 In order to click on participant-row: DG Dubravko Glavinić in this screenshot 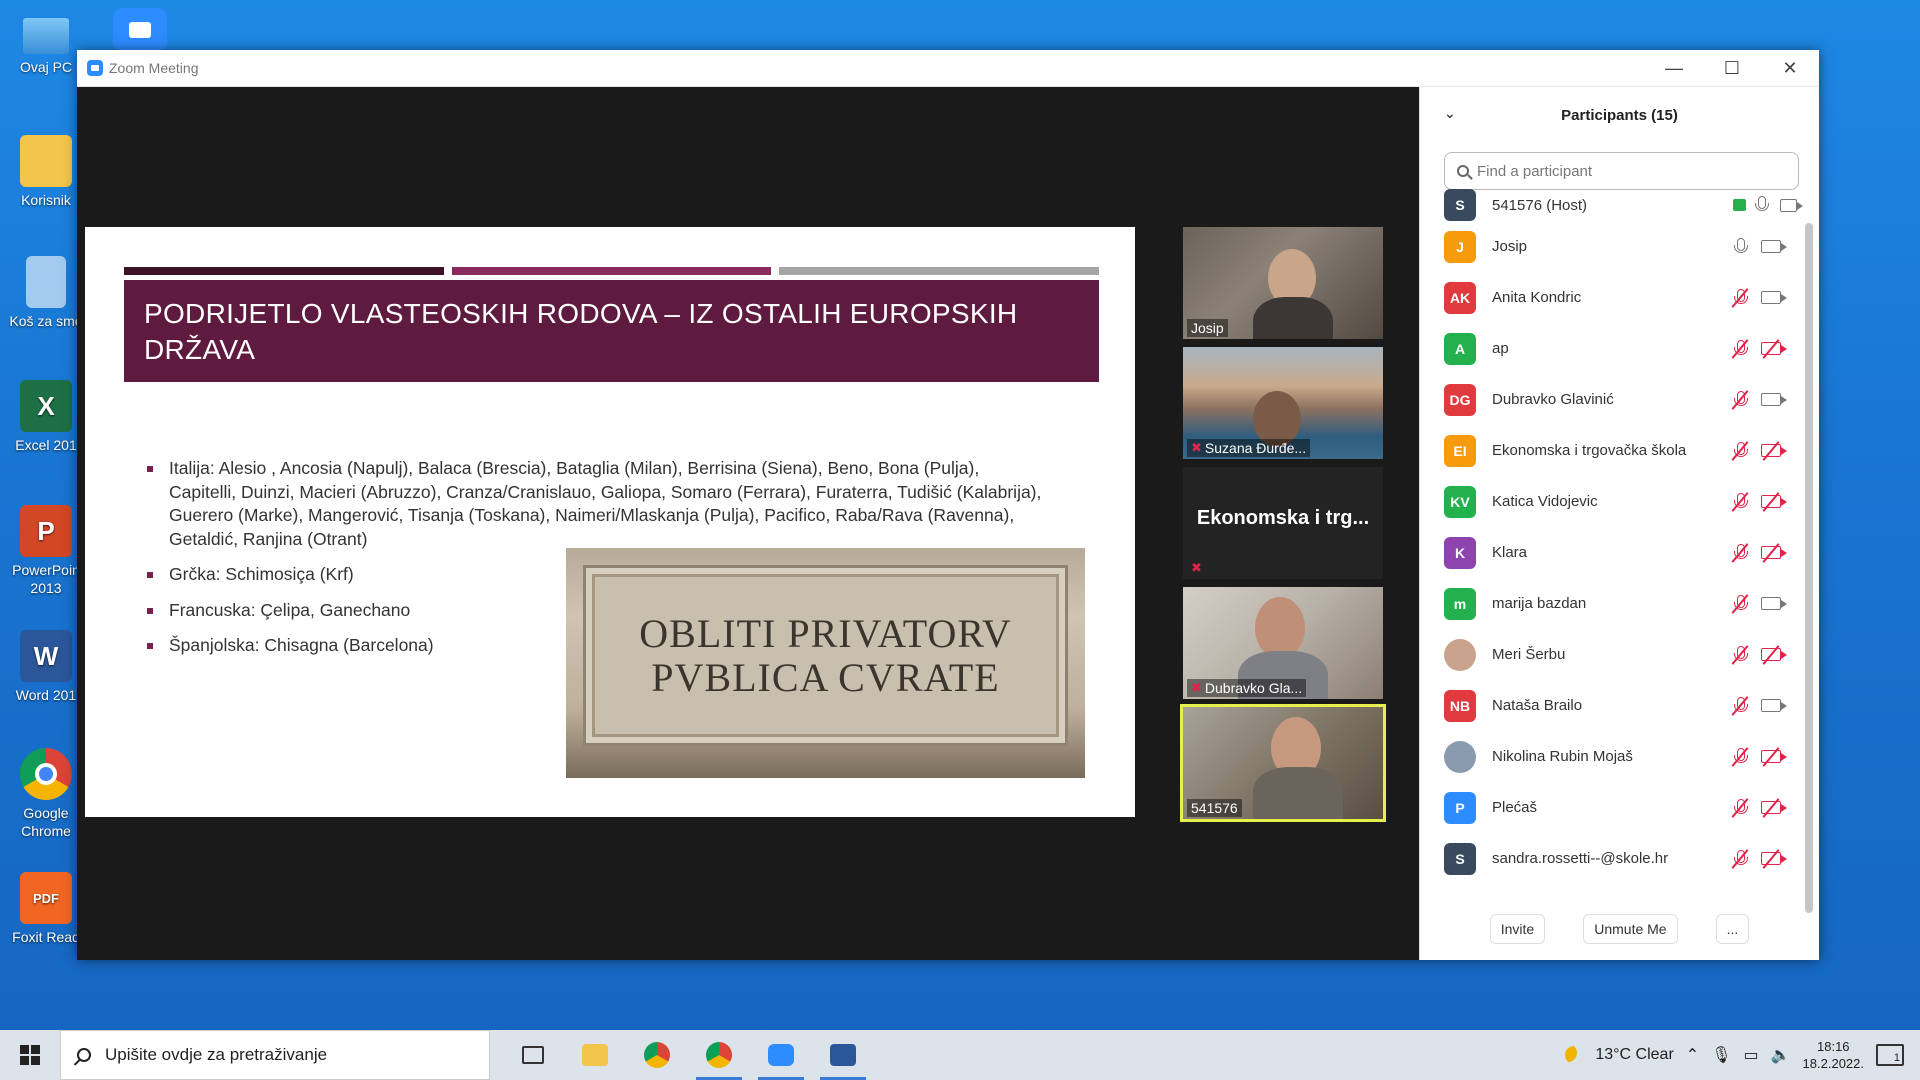, I will do `click(1612, 399)`.